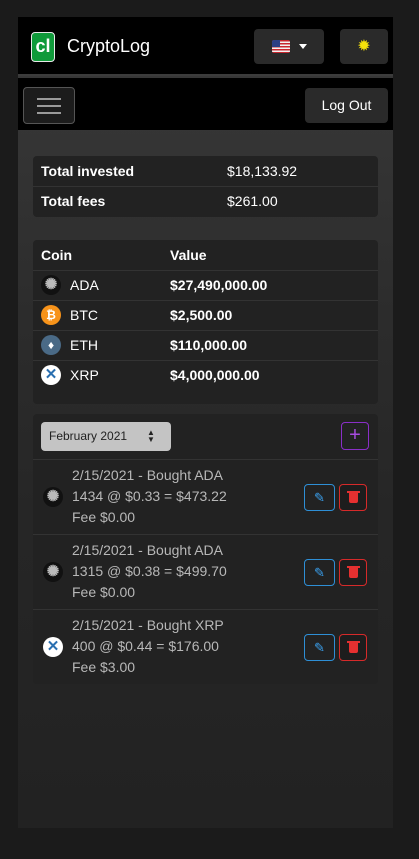 The image size is (419, 859). I want to click on us-flag-icon, so click(281, 46).